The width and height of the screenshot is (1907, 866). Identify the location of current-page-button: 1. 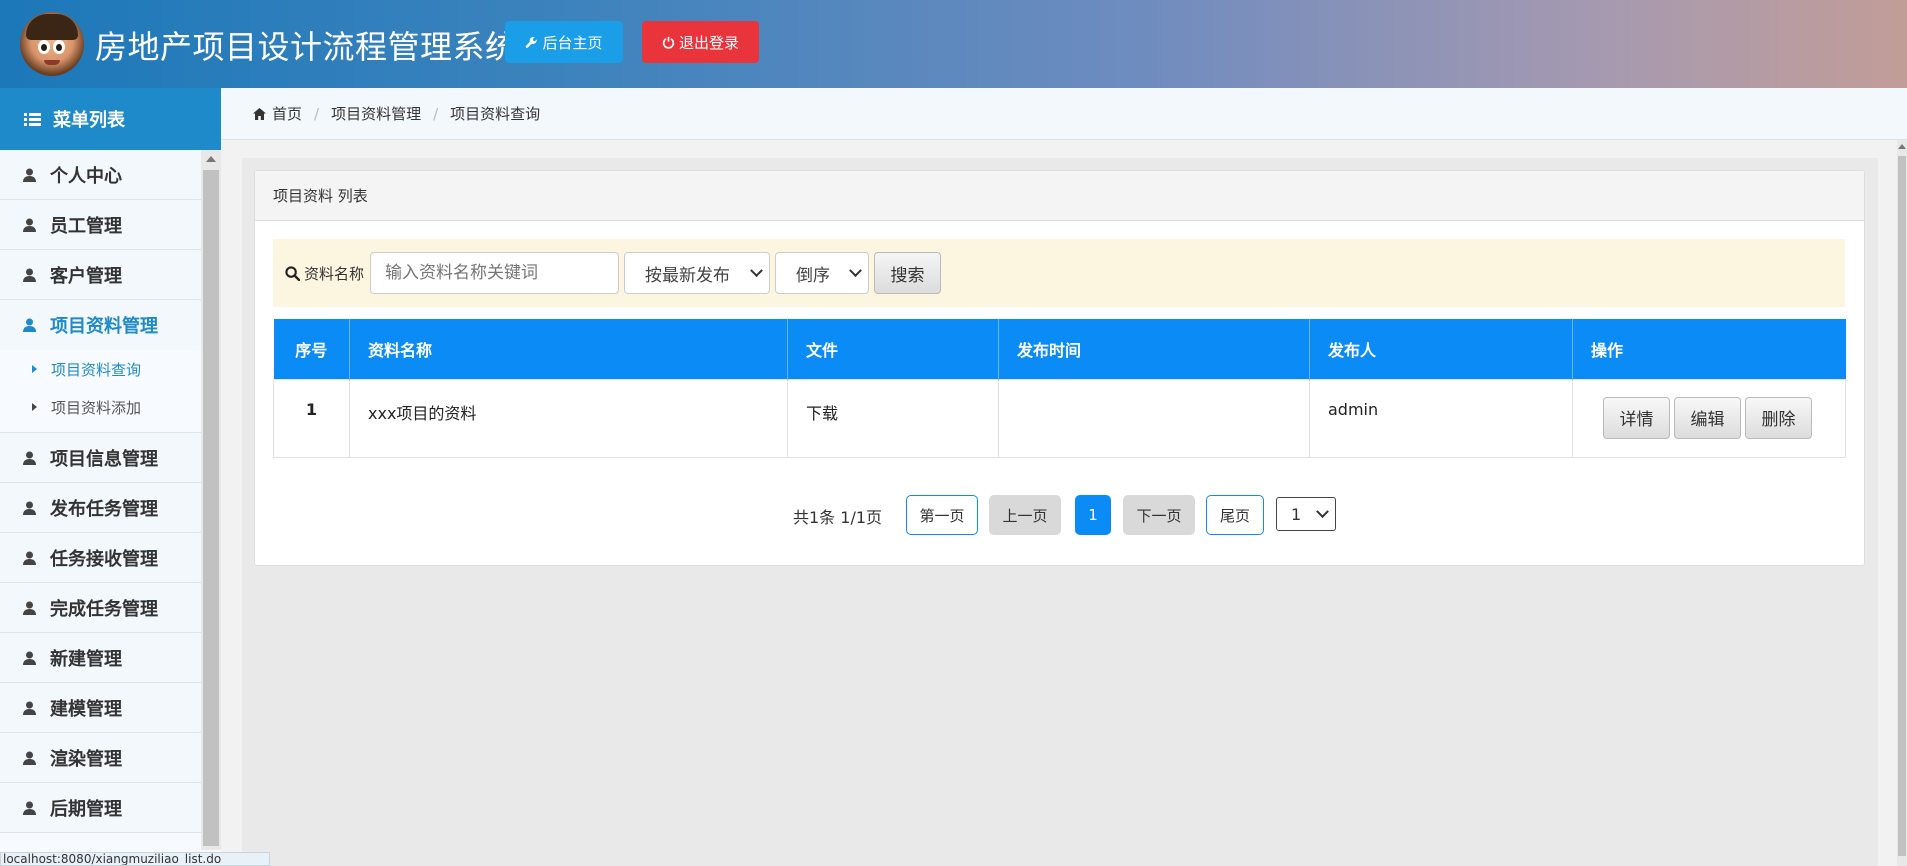
(1093, 515).